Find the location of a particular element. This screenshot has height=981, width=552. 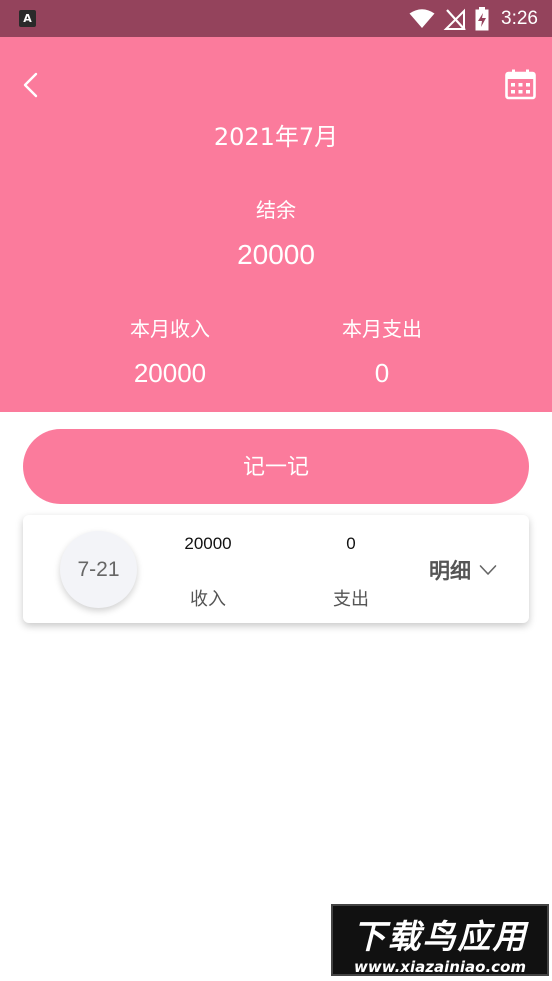

monthly-expense-value: 0 is located at coordinates (382, 373).